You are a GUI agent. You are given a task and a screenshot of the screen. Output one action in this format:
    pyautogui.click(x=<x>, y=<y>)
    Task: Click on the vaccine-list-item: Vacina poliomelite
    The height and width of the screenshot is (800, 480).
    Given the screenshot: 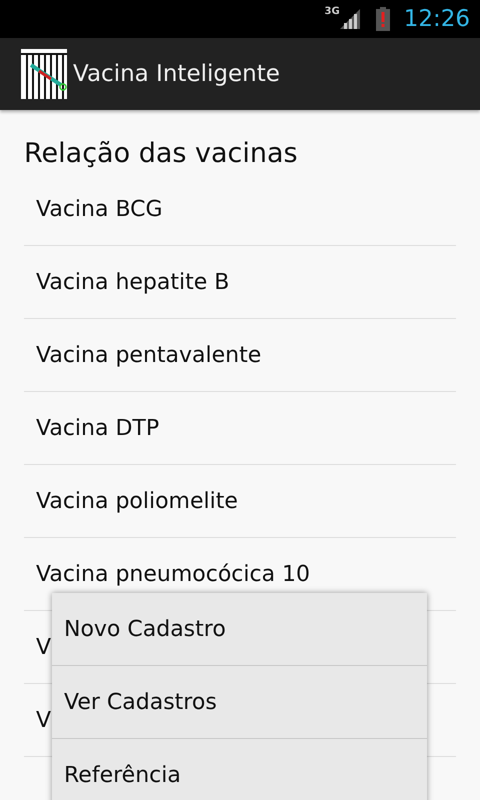 What is the action you would take?
    pyautogui.click(x=240, y=501)
    